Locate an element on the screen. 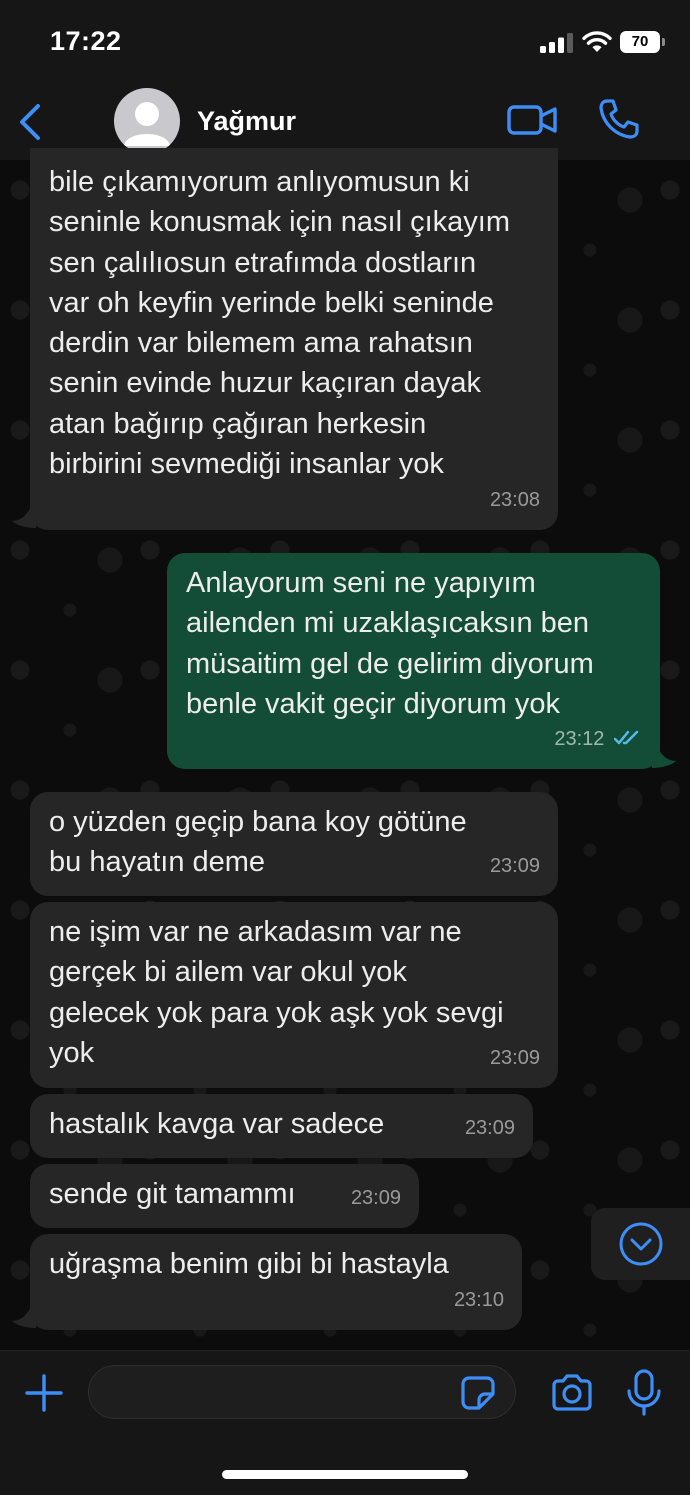 The image size is (690, 1495). incoming-message: hastalık kavga var sadece 23:09 is located at coordinates (281, 1126).